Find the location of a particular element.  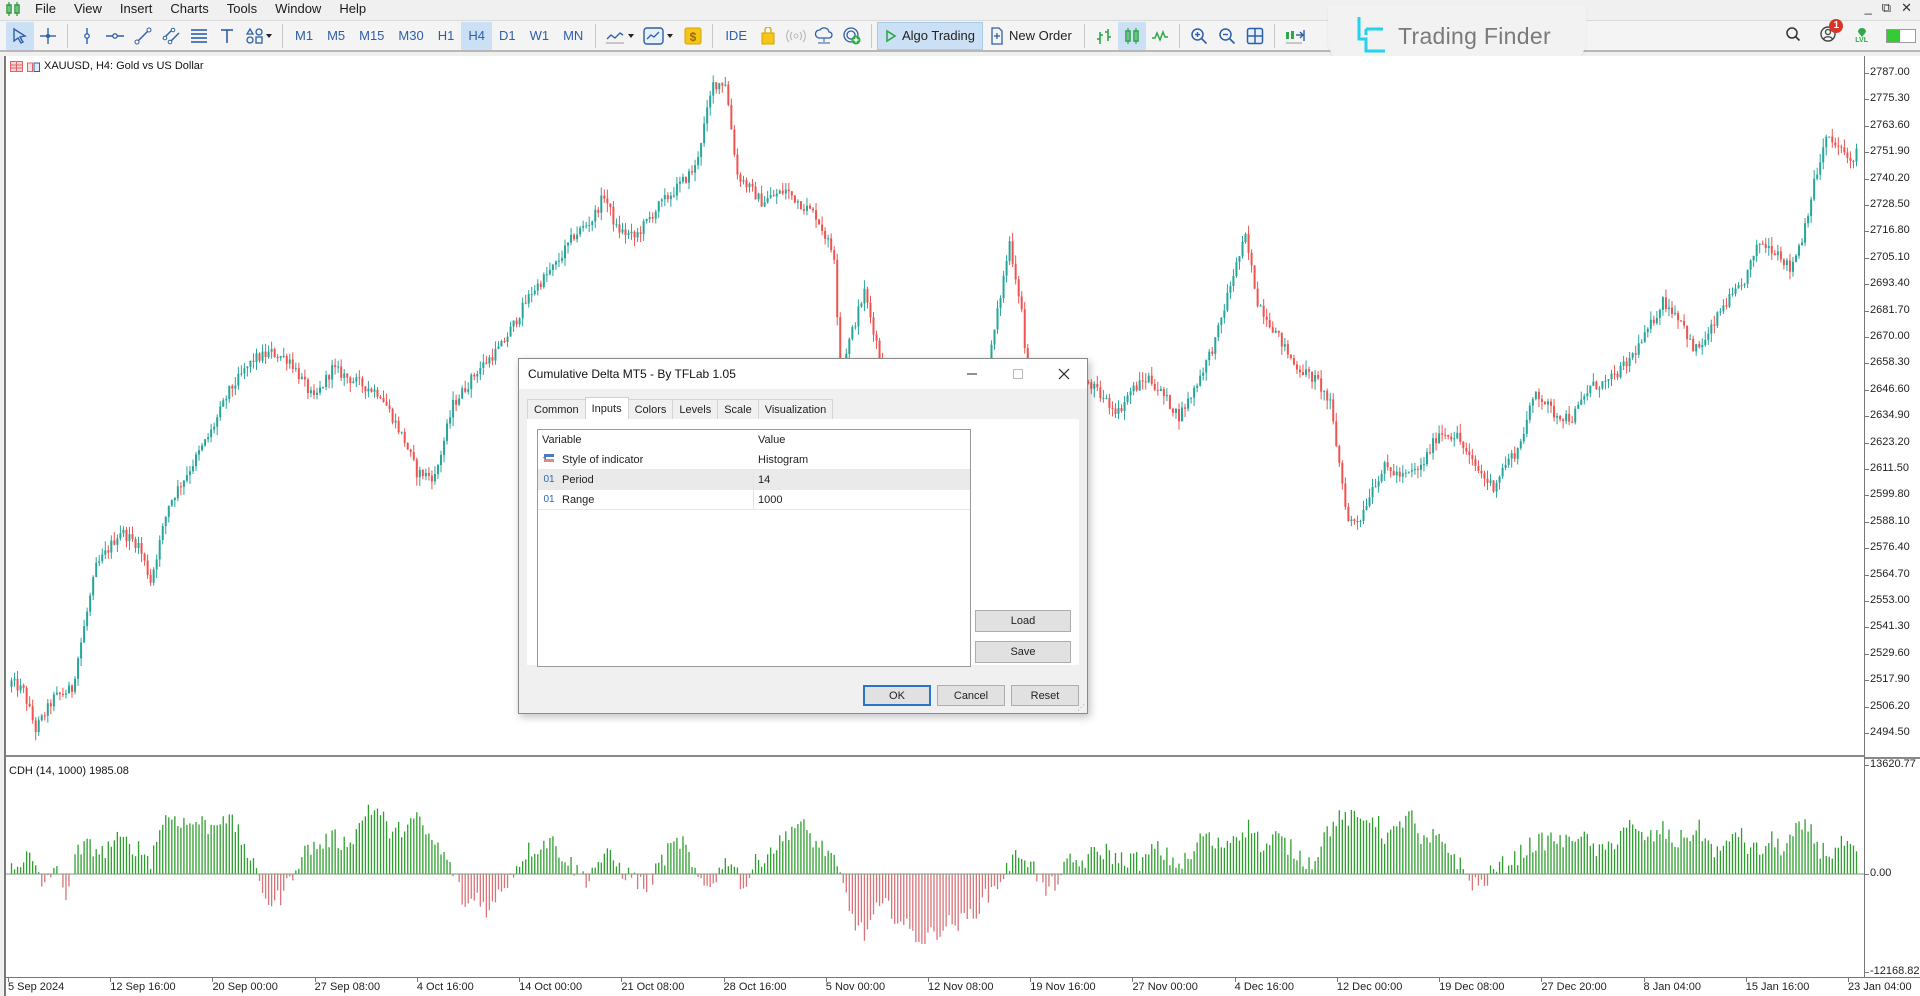

menu-view: View is located at coordinates (88, 9).